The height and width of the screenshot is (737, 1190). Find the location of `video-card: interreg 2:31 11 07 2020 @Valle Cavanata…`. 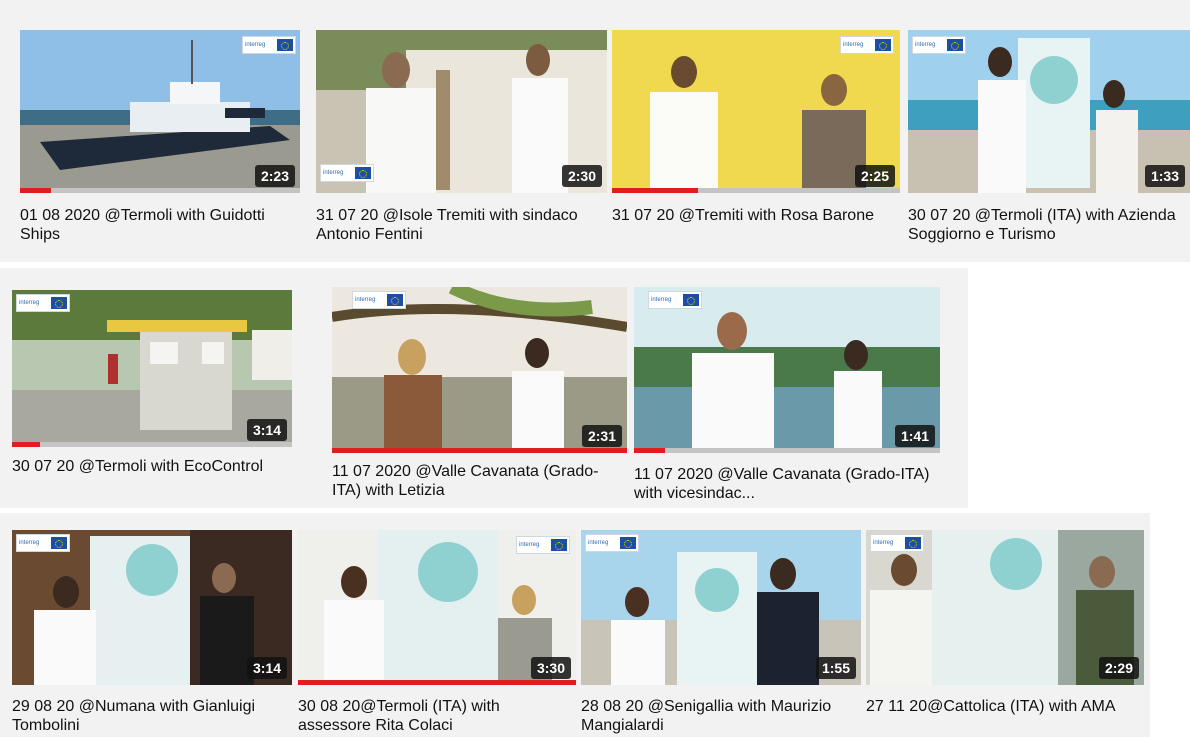

video-card: interreg 2:31 11 07 2020 @Valle Cavanata… is located at coordinates (479, 394).